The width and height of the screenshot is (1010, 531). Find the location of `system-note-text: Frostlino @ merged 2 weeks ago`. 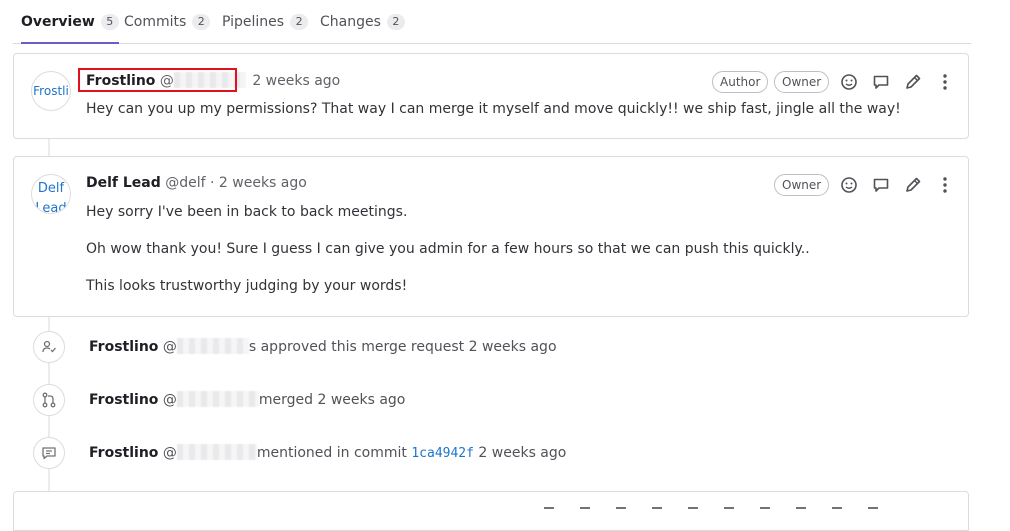

system-note-text: Frostlino @ merged 2 weeks ago is located at coordinates (247, 399).